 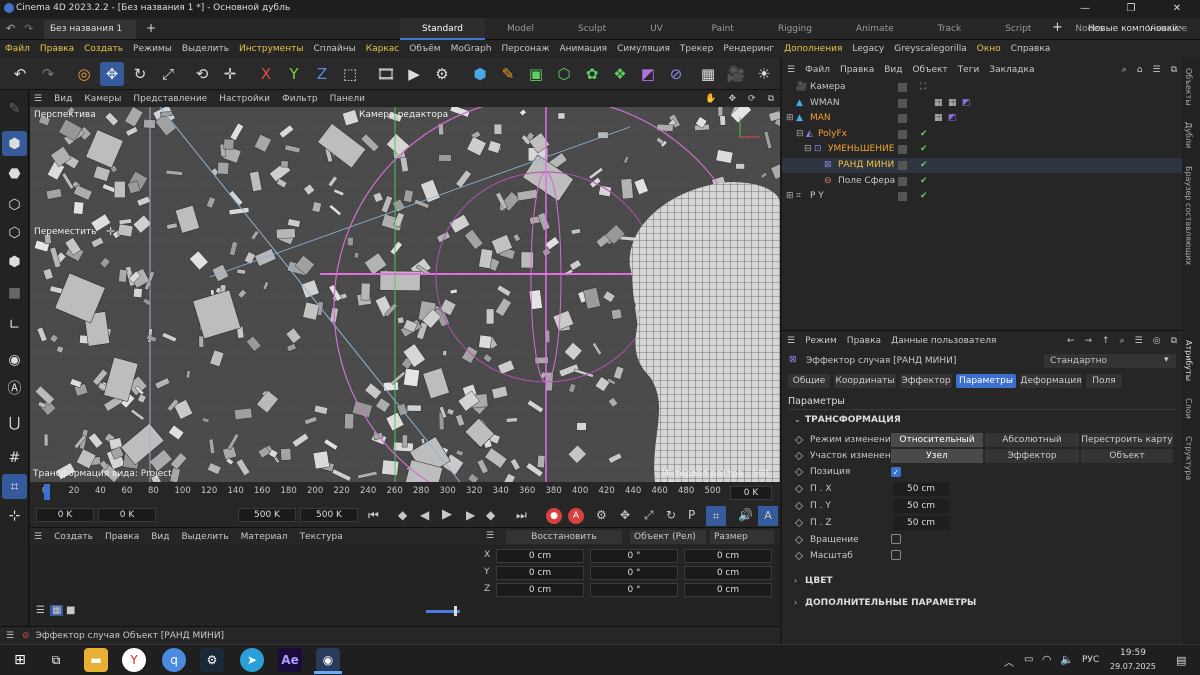 What do you see at coordinates (57, 49) in the screenshot?
I see `menu-edit: Правка` at bounding box center [57, 49].